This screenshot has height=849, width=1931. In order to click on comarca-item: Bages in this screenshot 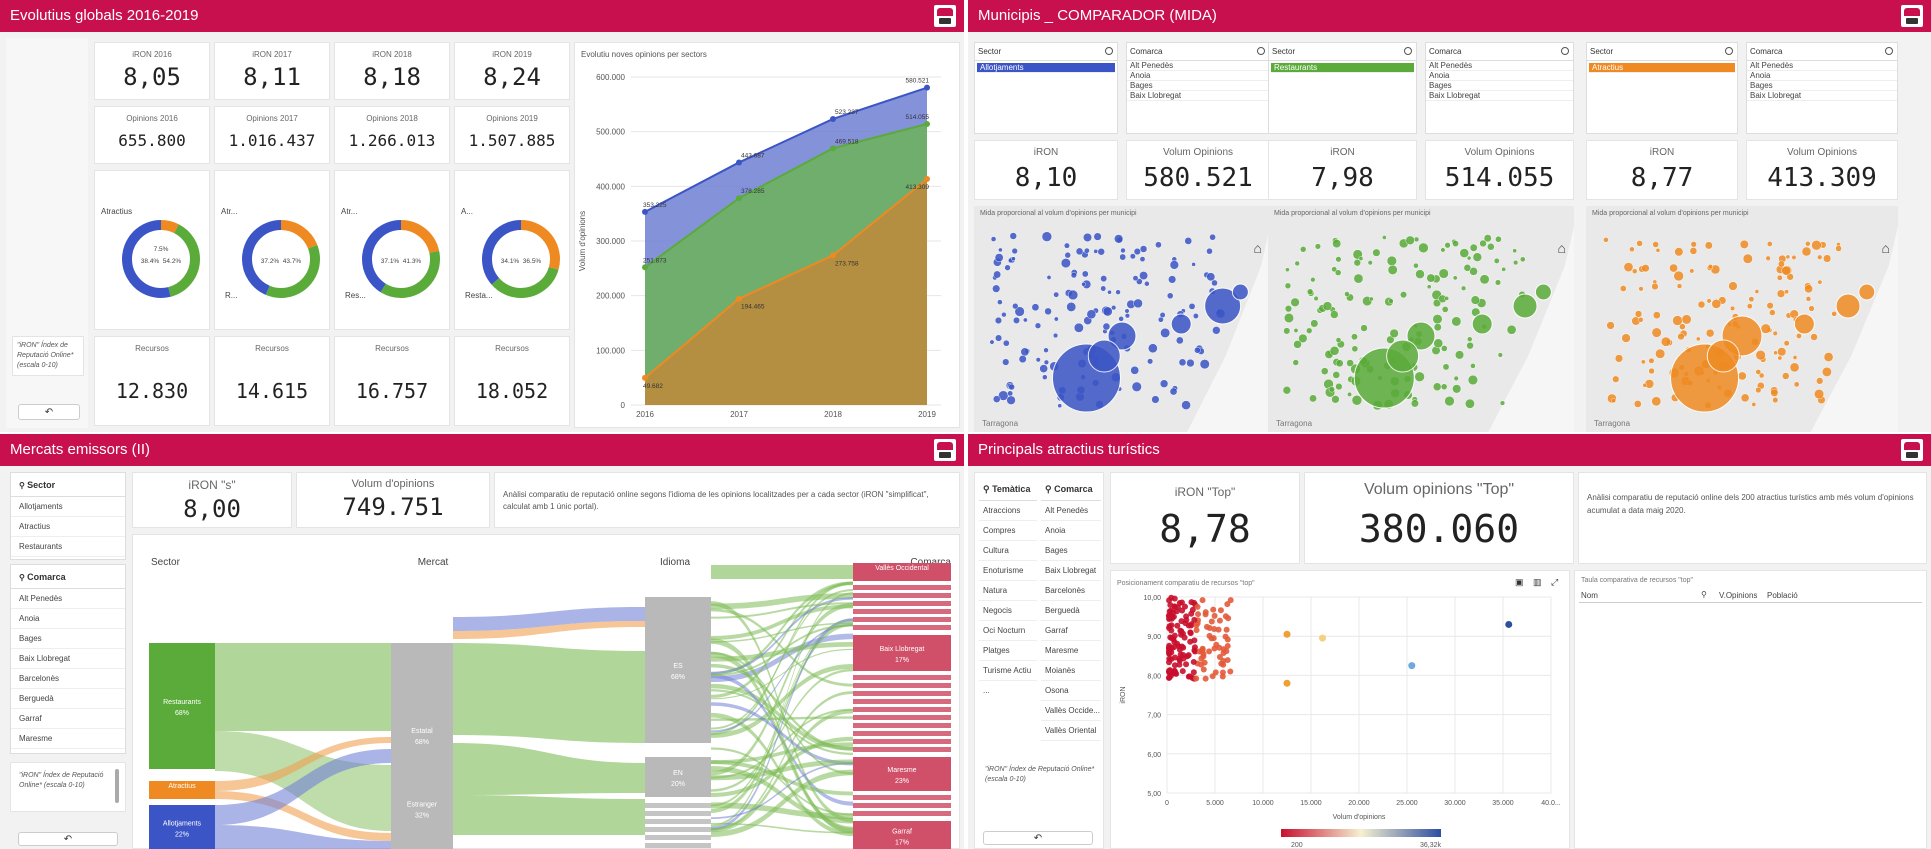, I will do `click(1822, 86)`.